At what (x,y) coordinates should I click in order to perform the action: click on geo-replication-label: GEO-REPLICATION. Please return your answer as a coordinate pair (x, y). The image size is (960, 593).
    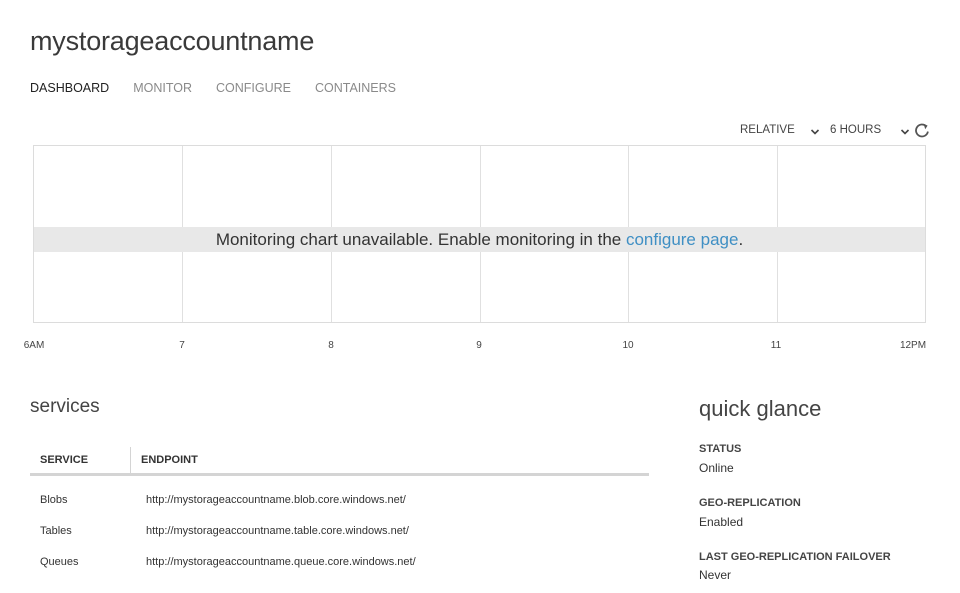
    Looking at the image, I should click on (750, 503).